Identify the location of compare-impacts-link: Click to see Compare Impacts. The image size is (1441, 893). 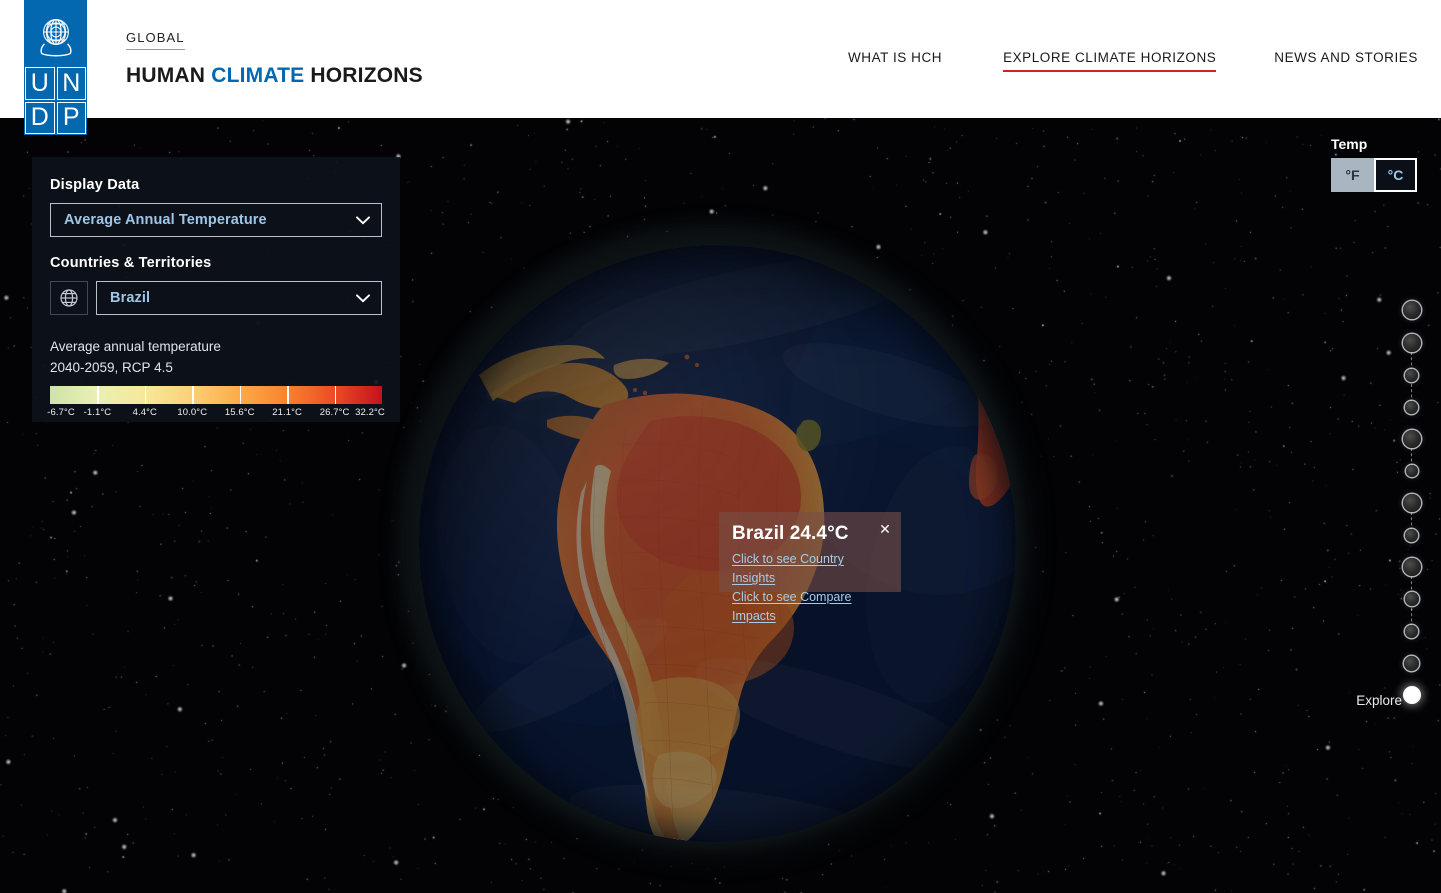
(810, 607).